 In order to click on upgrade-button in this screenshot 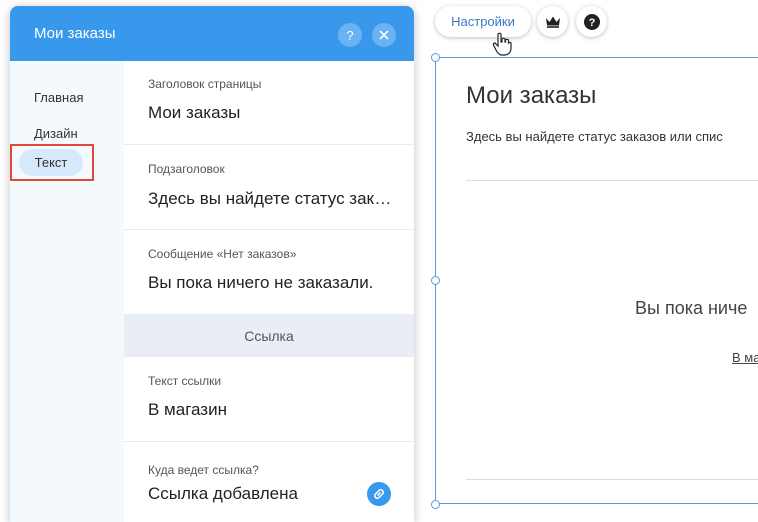, I will do `click(552, 21)`.